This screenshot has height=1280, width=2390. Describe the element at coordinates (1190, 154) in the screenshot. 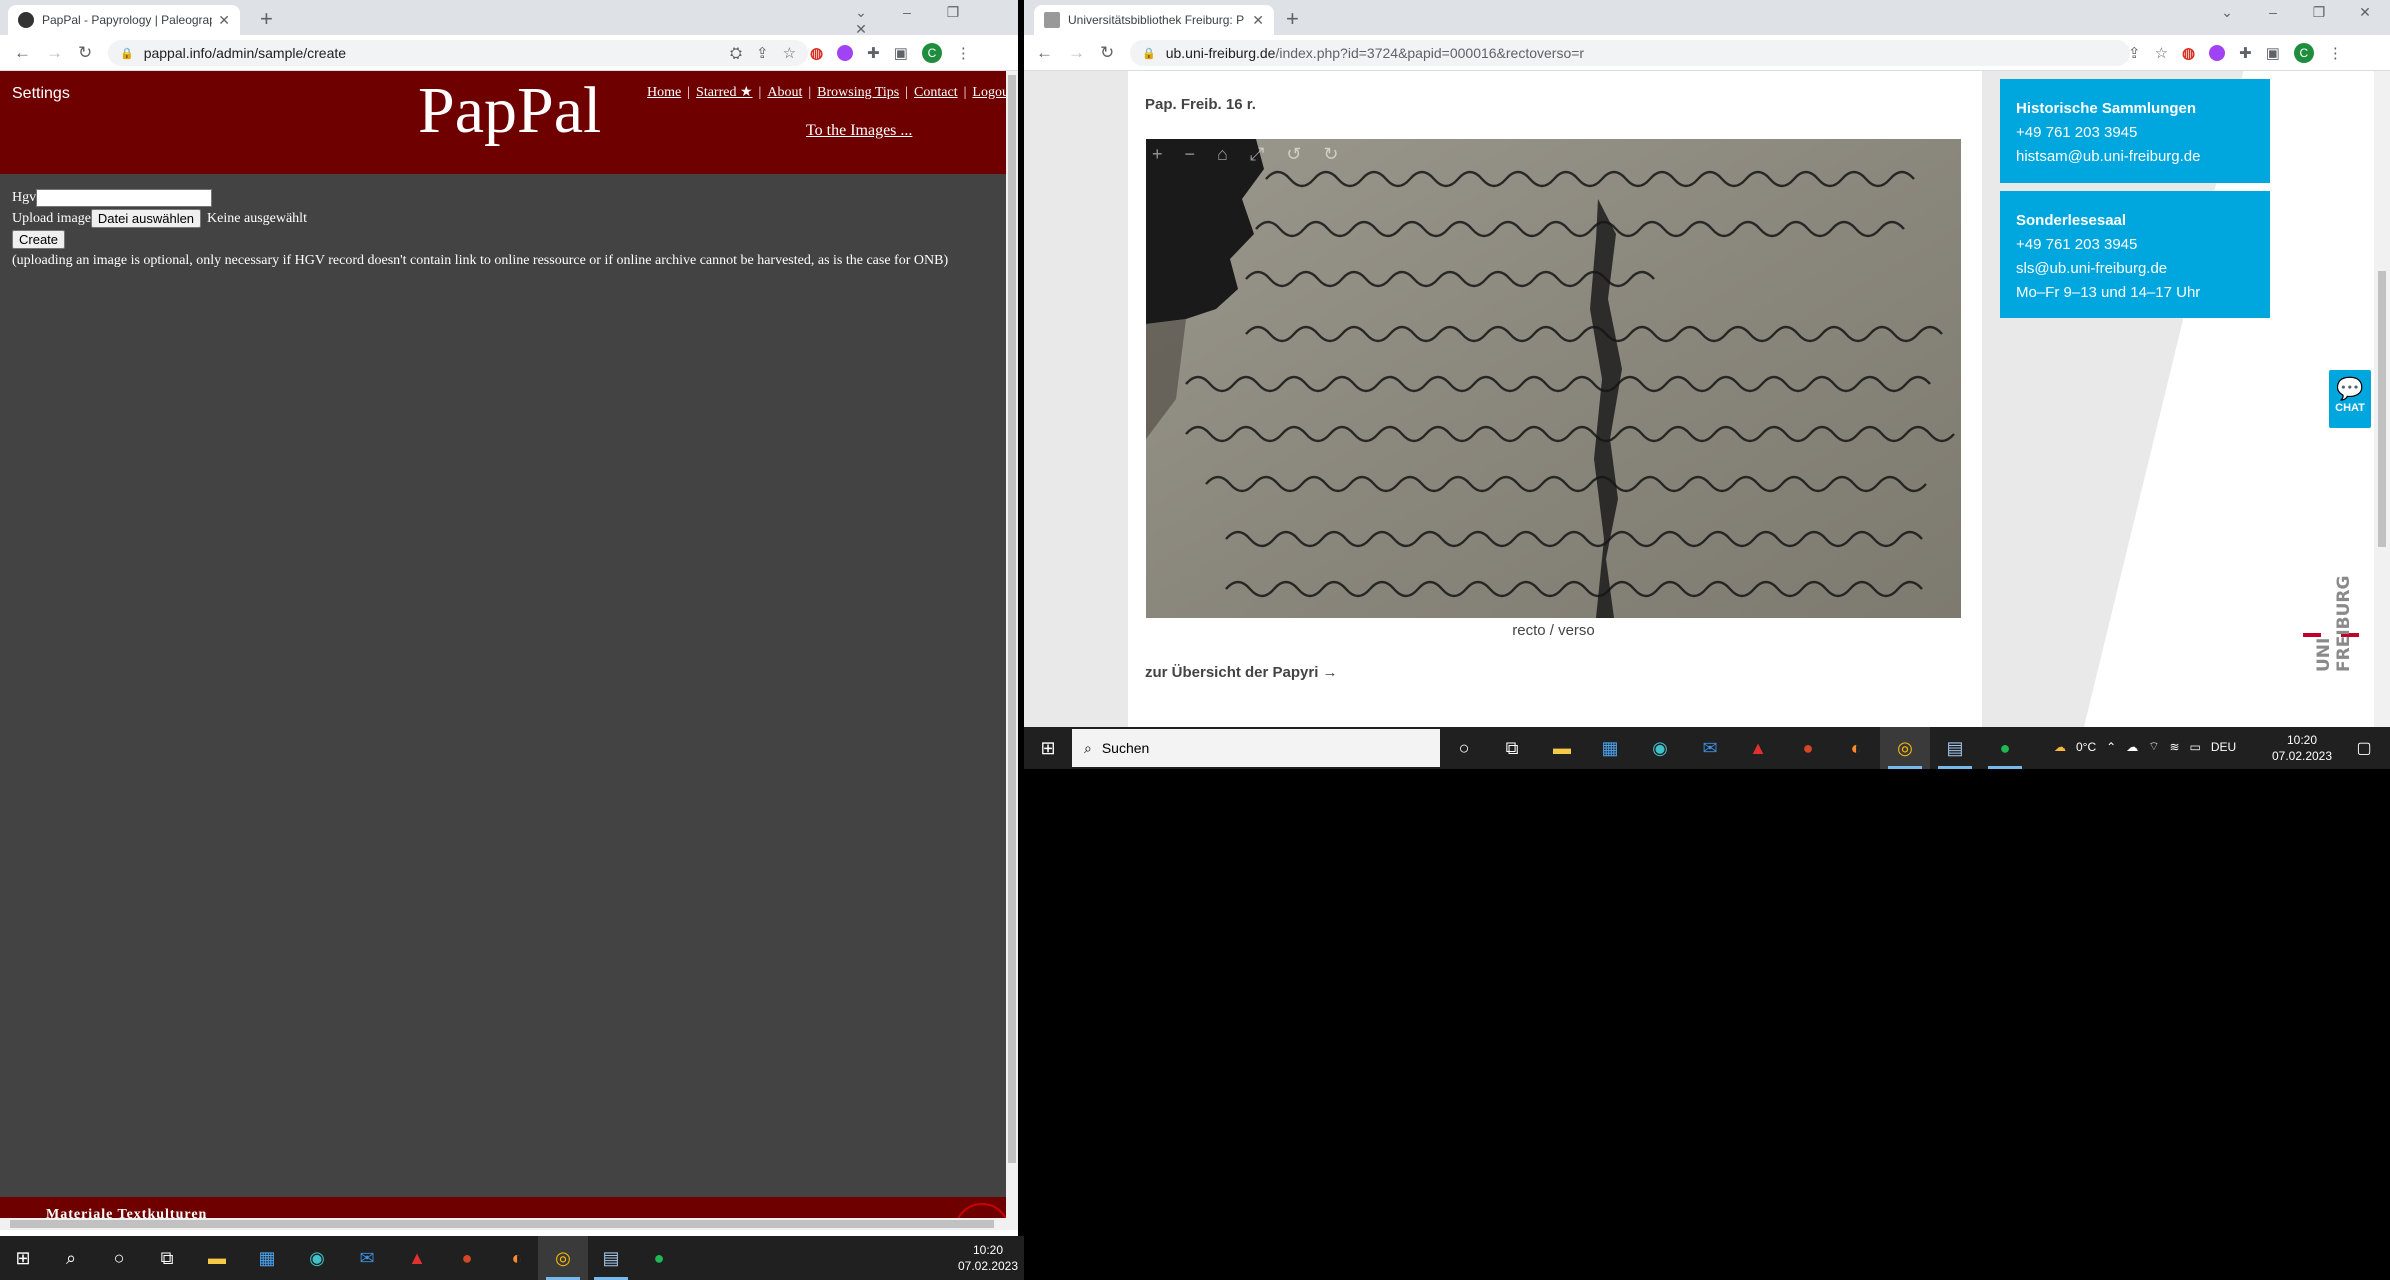

I see `zoom-out-icon: −` at that location.